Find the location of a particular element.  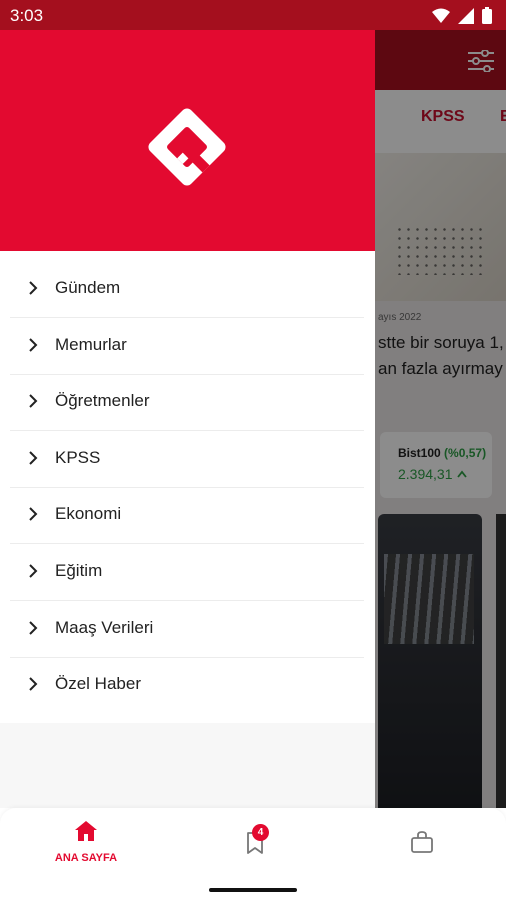

app-logo-icon is located at coordinates (187, 147).